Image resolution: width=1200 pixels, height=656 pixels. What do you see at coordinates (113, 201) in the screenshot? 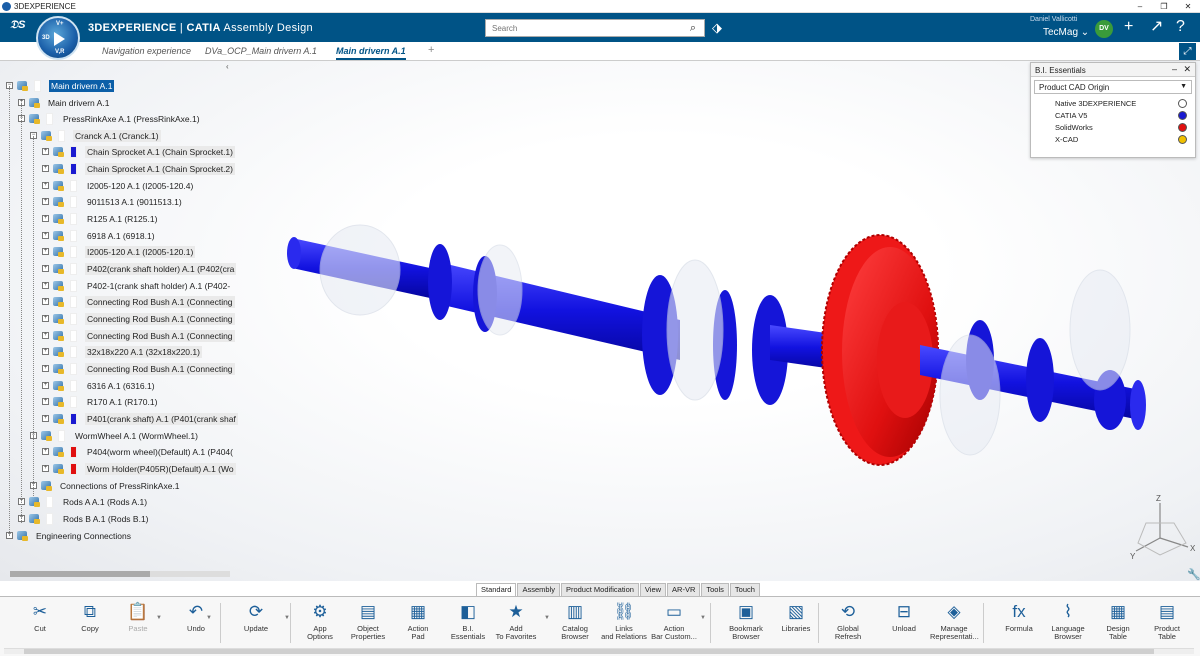
I see `tree-node: +9011513 A.1 (9011513.1)` at bounding box center [113, 201].